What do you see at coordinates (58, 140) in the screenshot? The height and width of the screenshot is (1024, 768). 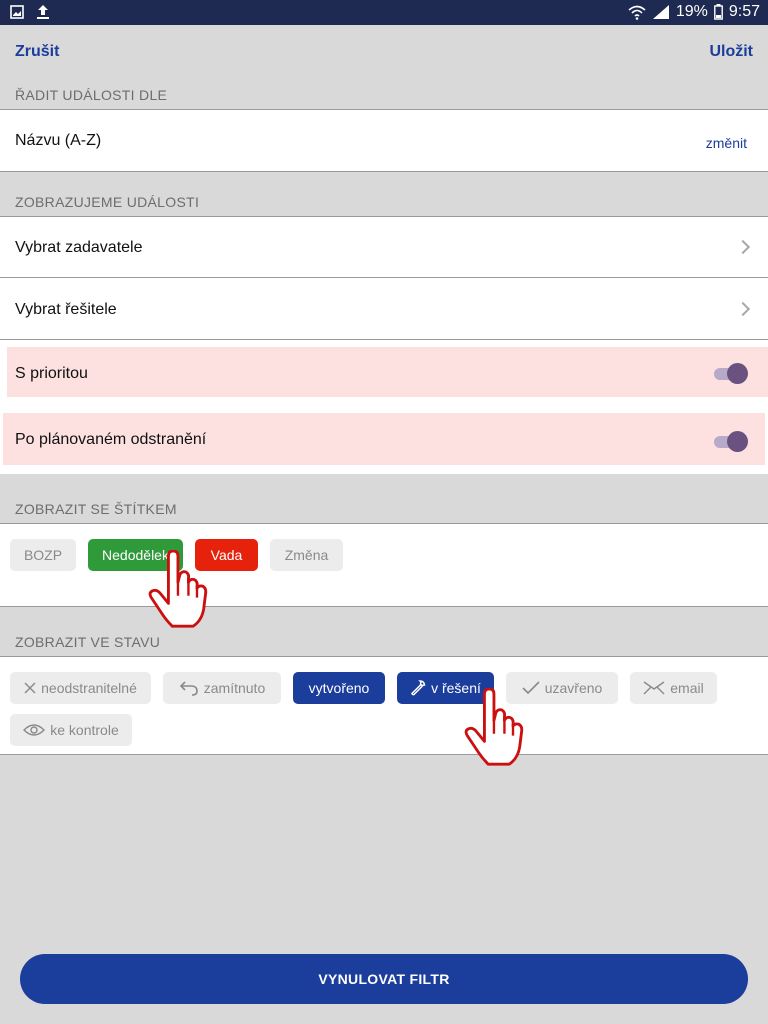 I see `sort-value: Názvu (A-Z)` at bounding box center [58, 140].